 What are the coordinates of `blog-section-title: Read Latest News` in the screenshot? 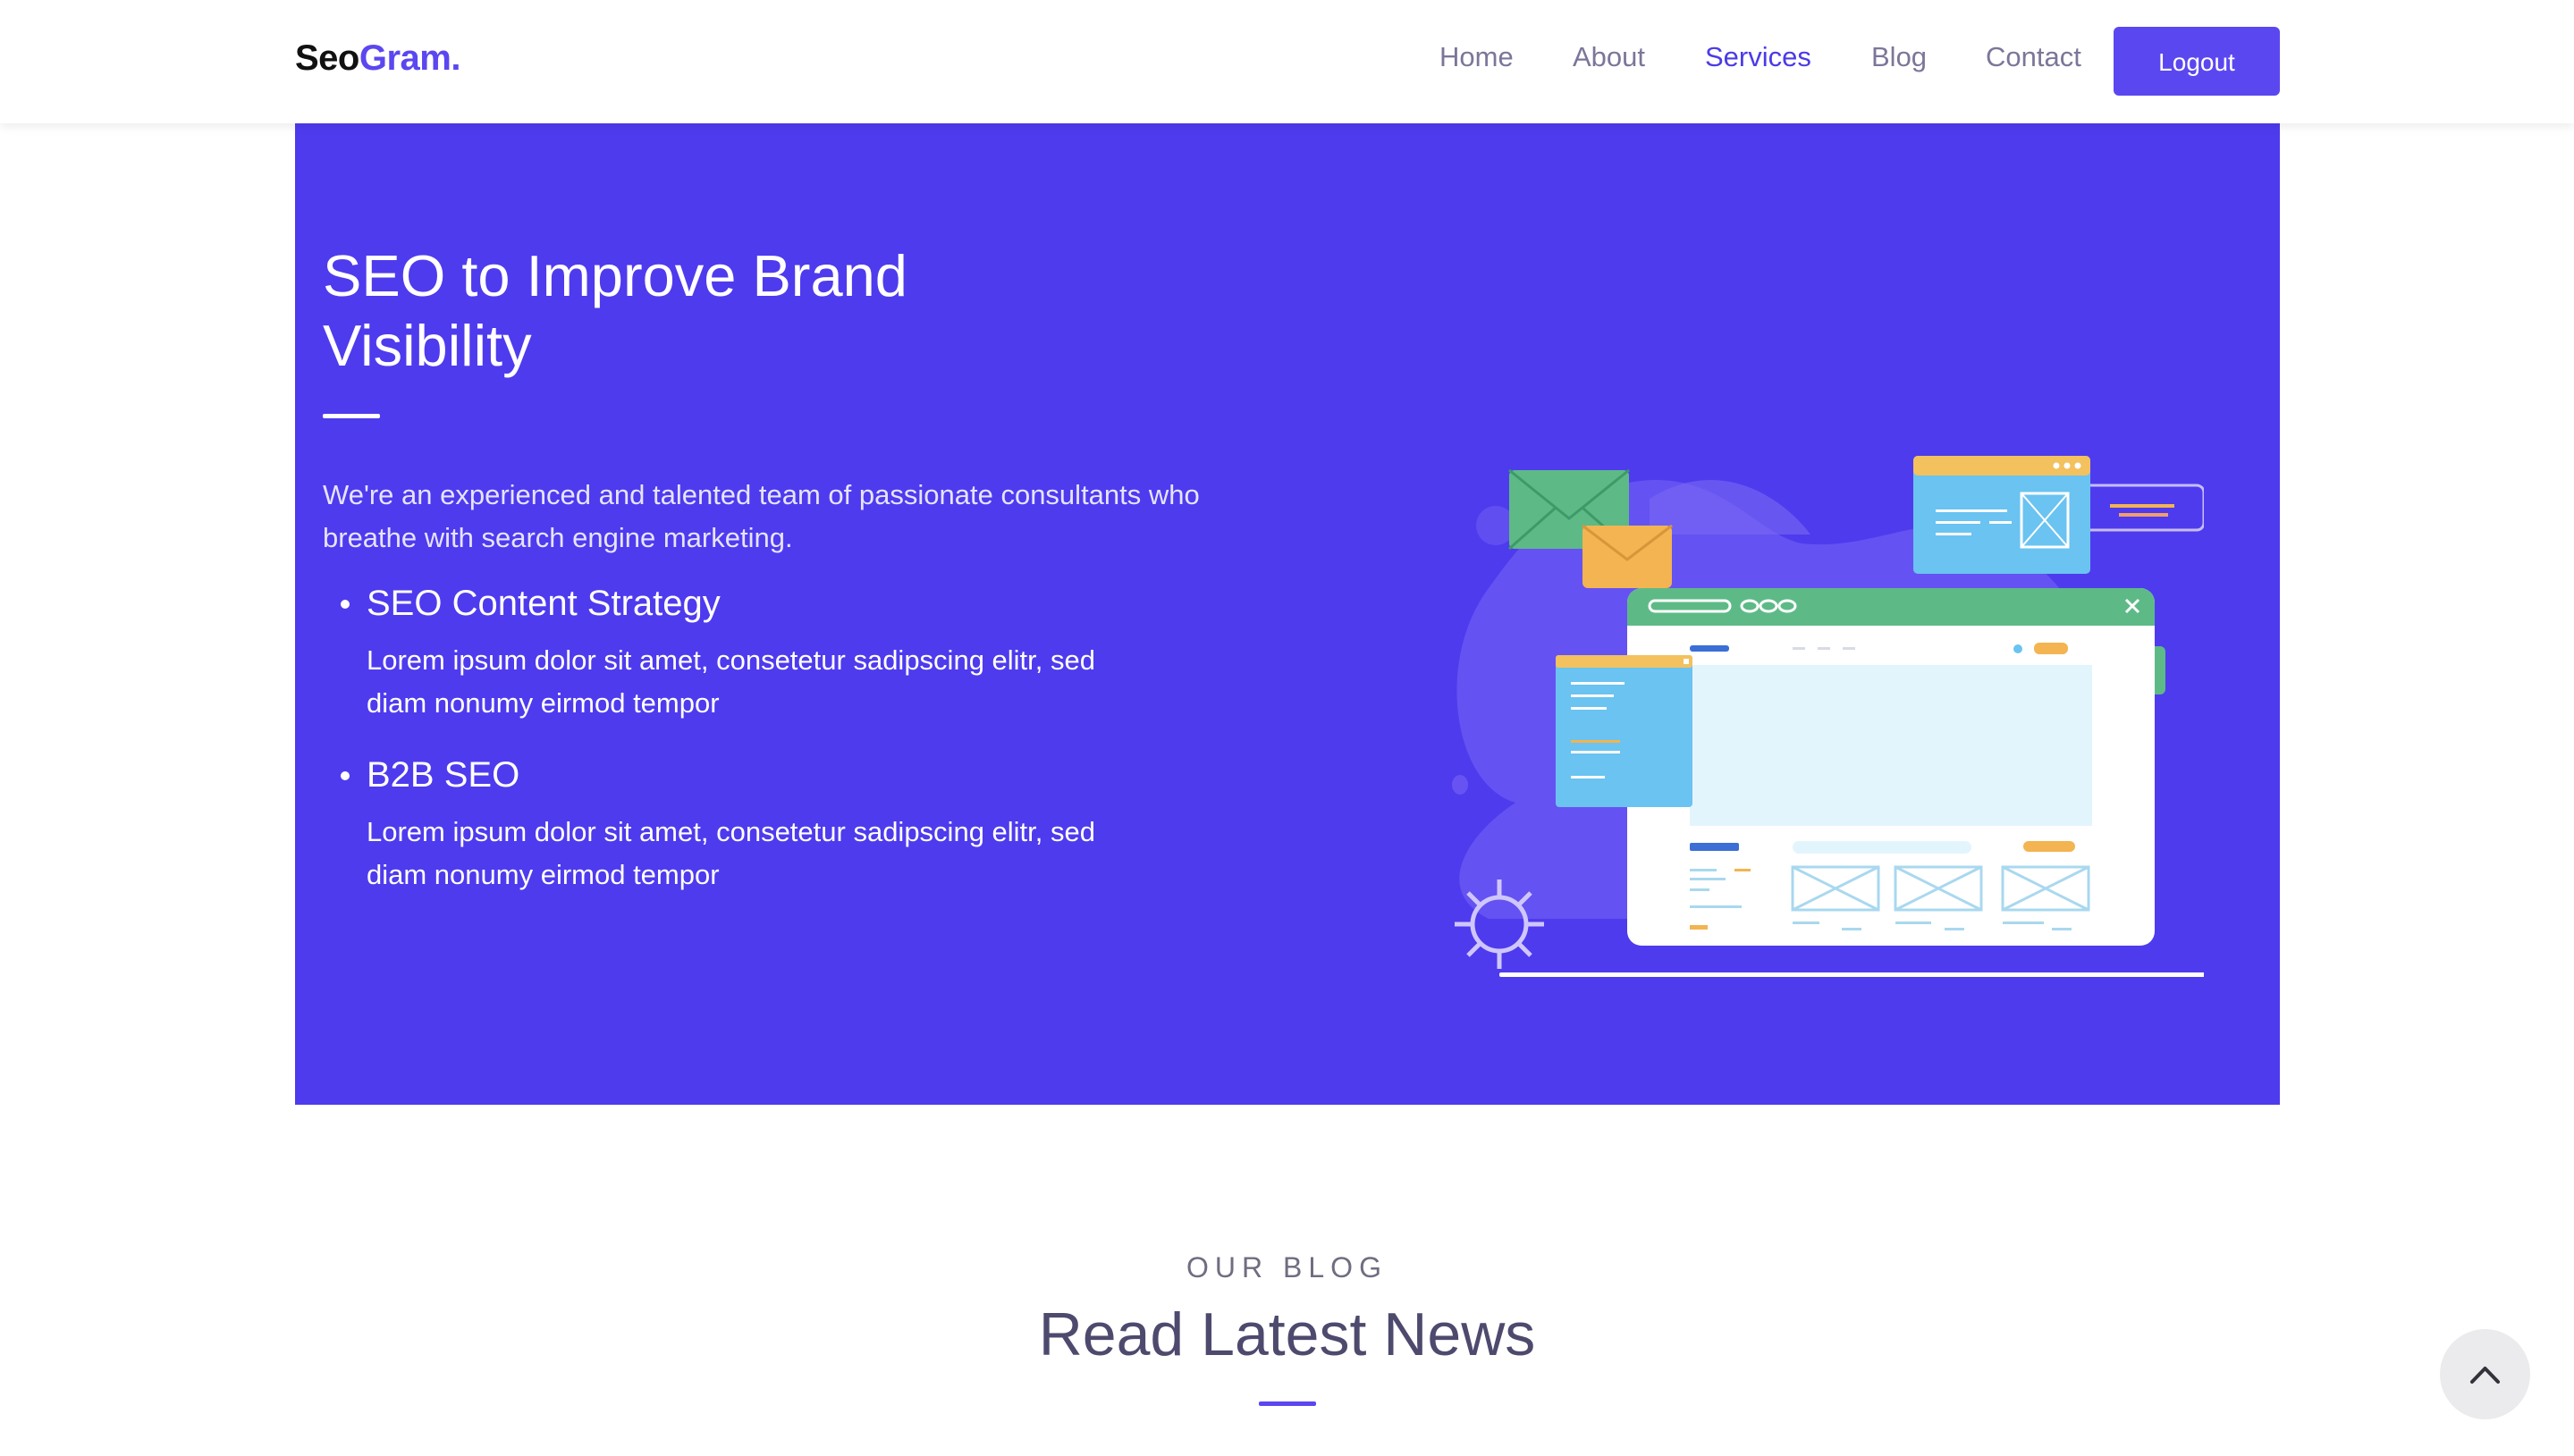 It's located at (1287, 1334).